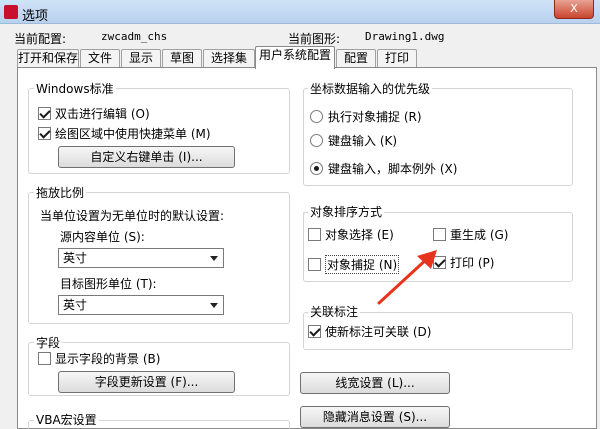 The image size is (600, 429). I want to click on target-units-label: 目标图形单位 (T):, so click(108, 284).